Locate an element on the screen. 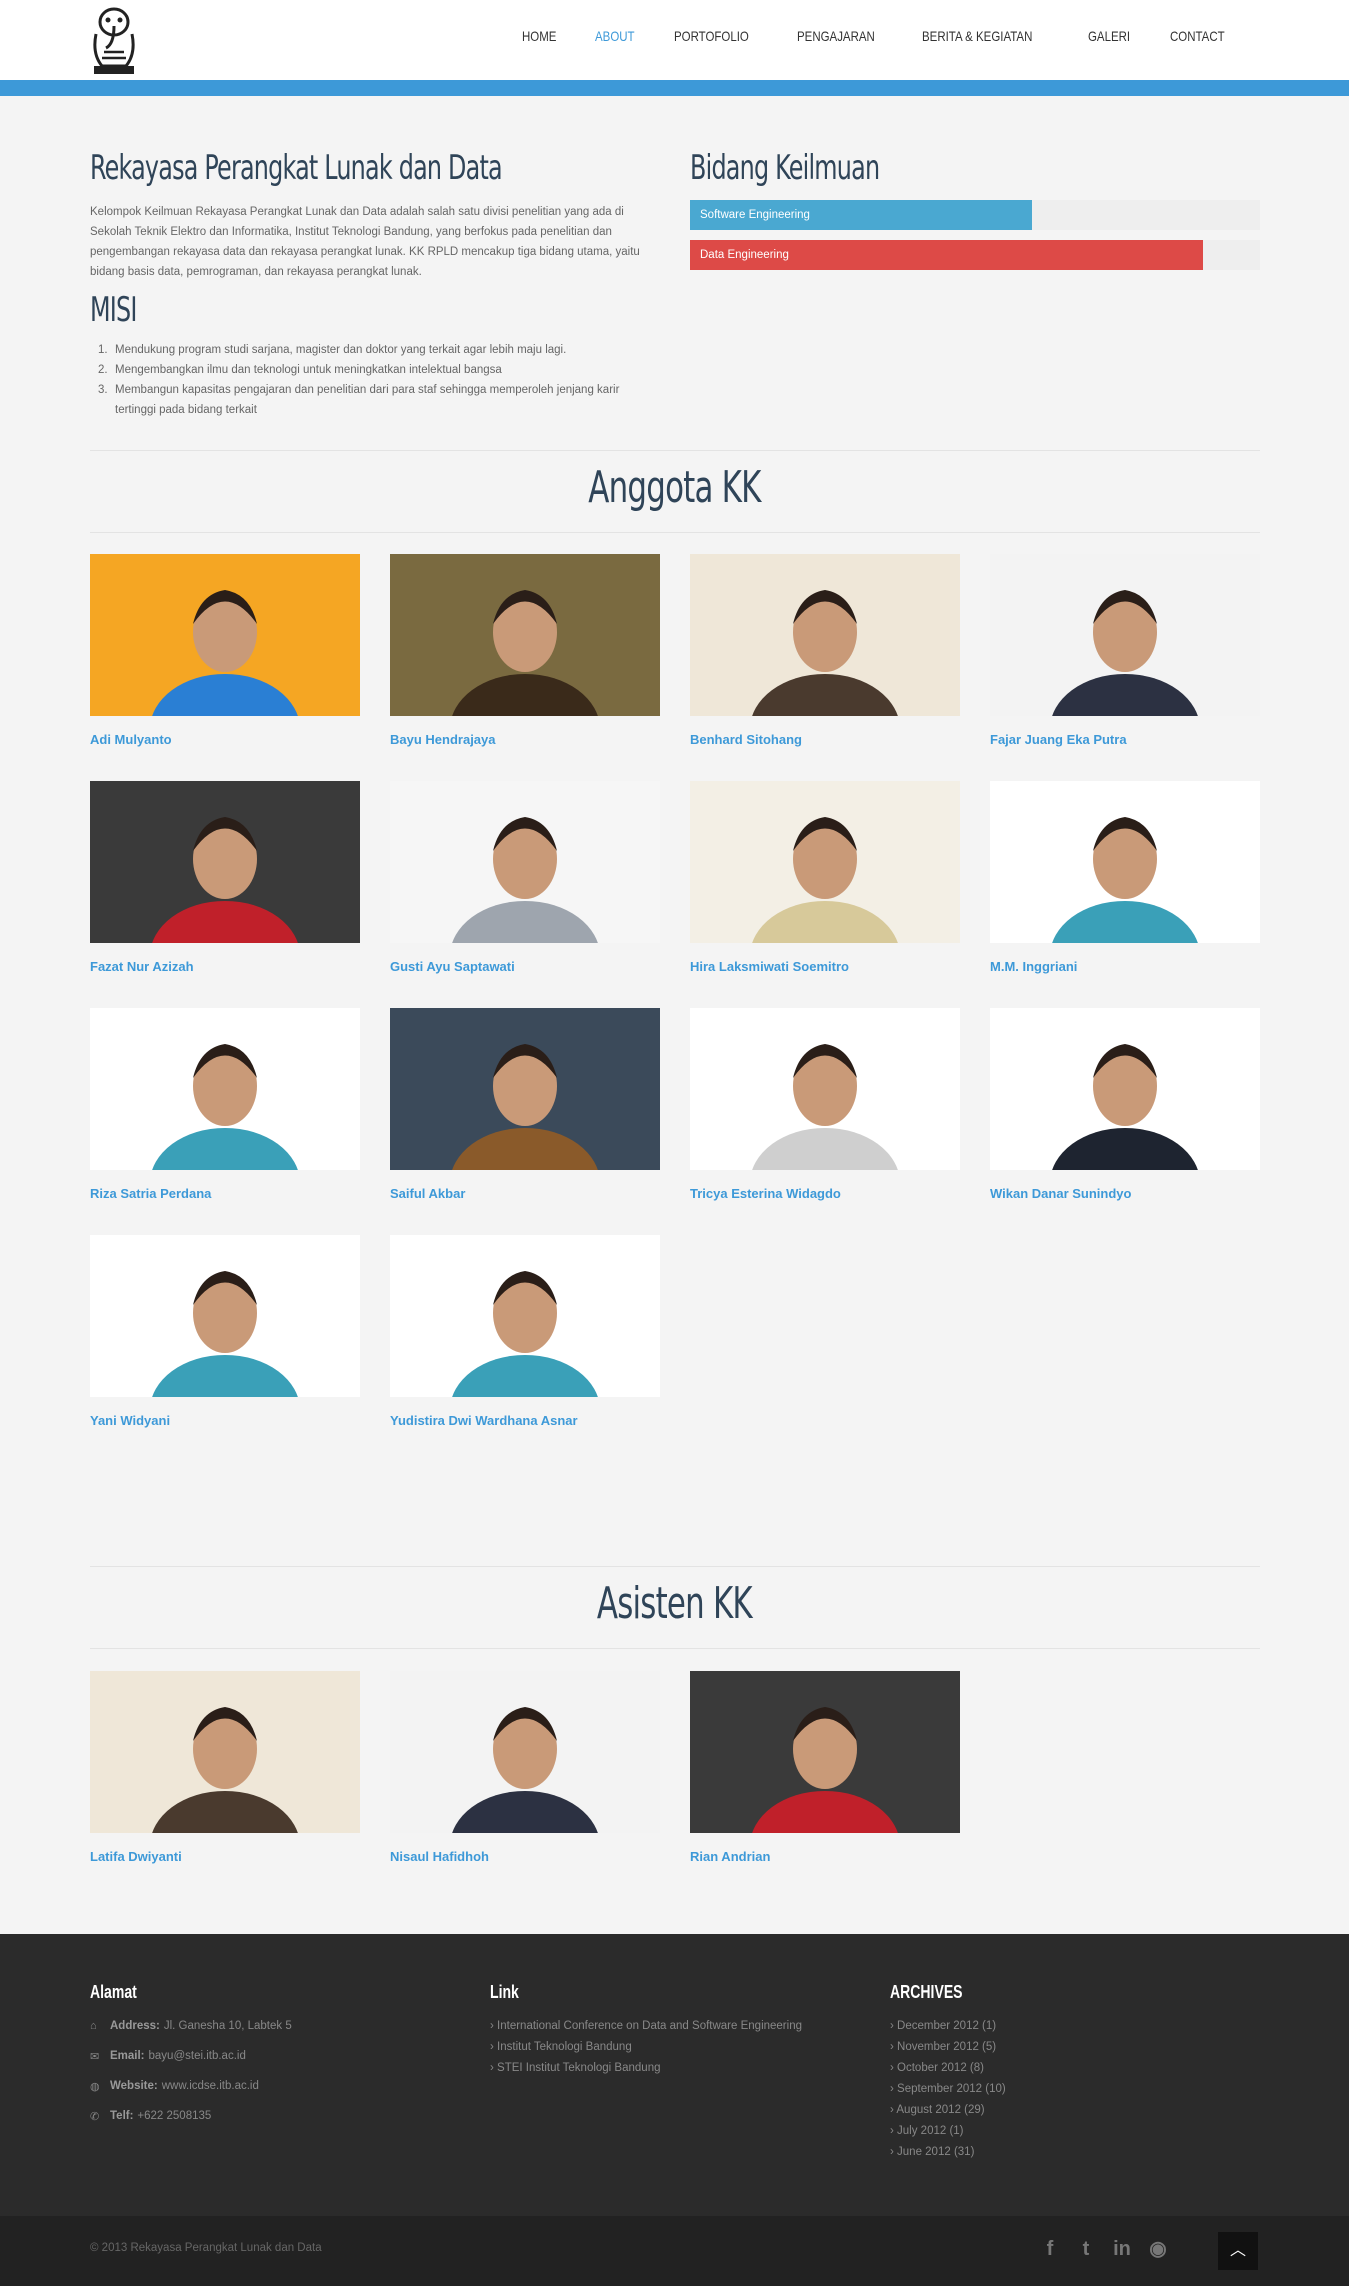 The width and height of the screenshot is (1349, 2286). member-card: Saiful Akbar is located at coordinates (525, 1104).